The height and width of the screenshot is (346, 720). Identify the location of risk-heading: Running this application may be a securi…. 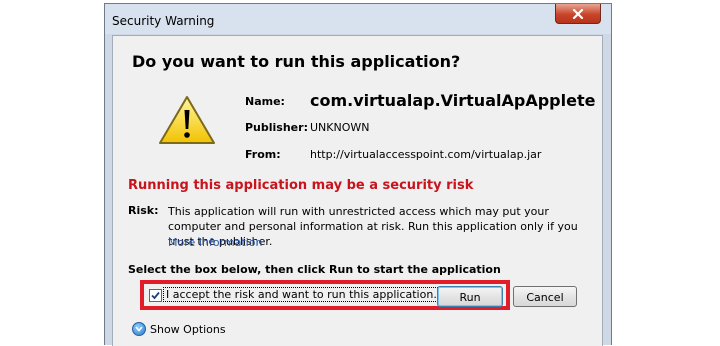
(301, 185).